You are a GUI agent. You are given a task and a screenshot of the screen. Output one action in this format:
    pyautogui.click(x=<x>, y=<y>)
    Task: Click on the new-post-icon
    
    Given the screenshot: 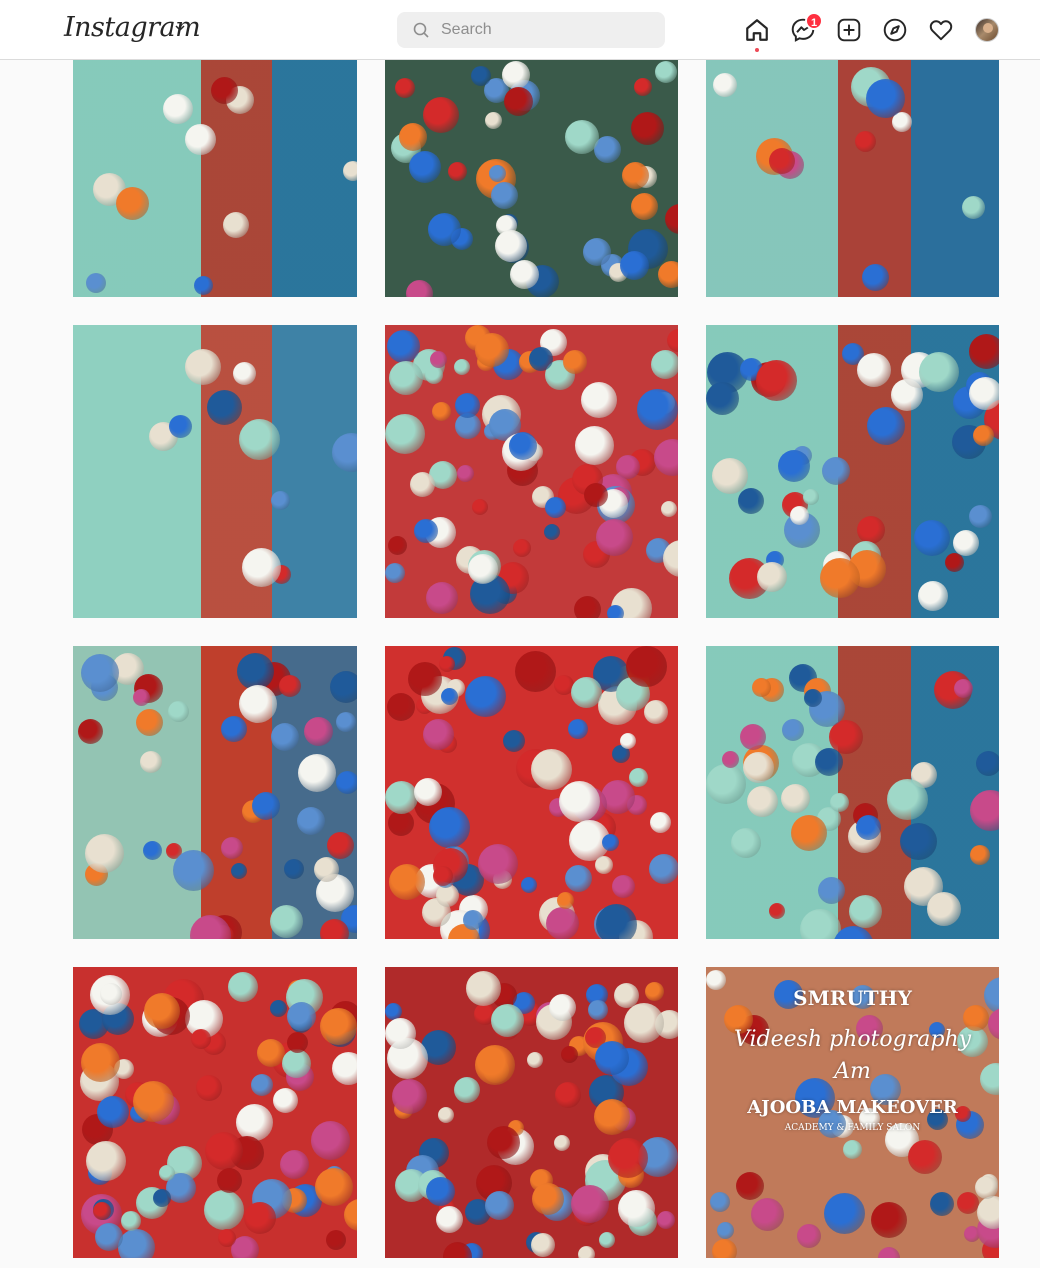 What is the action you would take?
    pyautogui.click(x=849, y=30)
    